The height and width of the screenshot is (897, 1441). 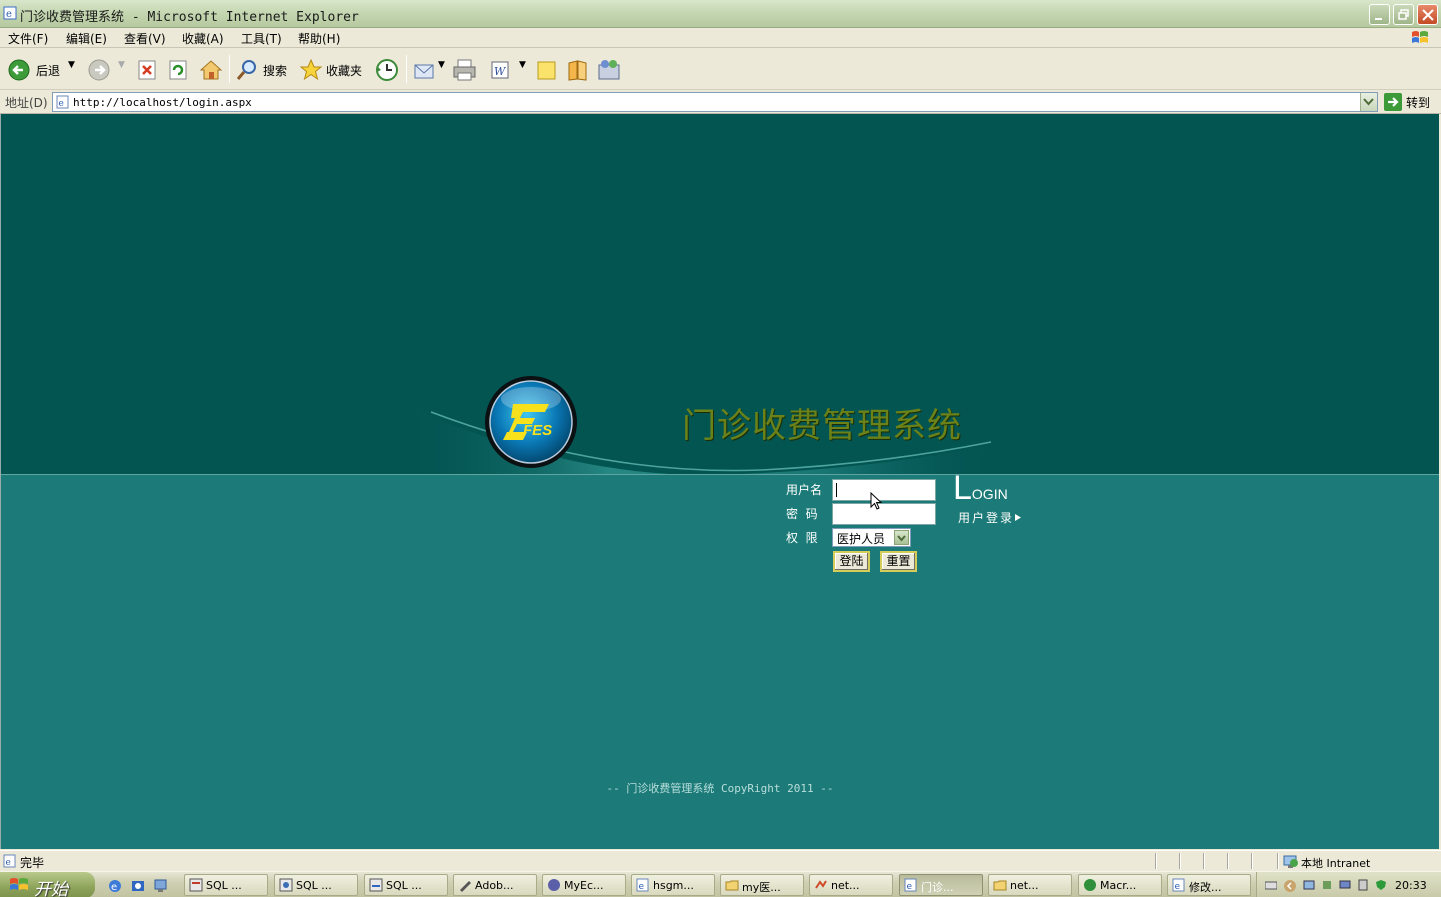 What do you see at coordinates (610, 70) in the screenshot?
I see `messenger-icon` at bounding box center [610, 70].